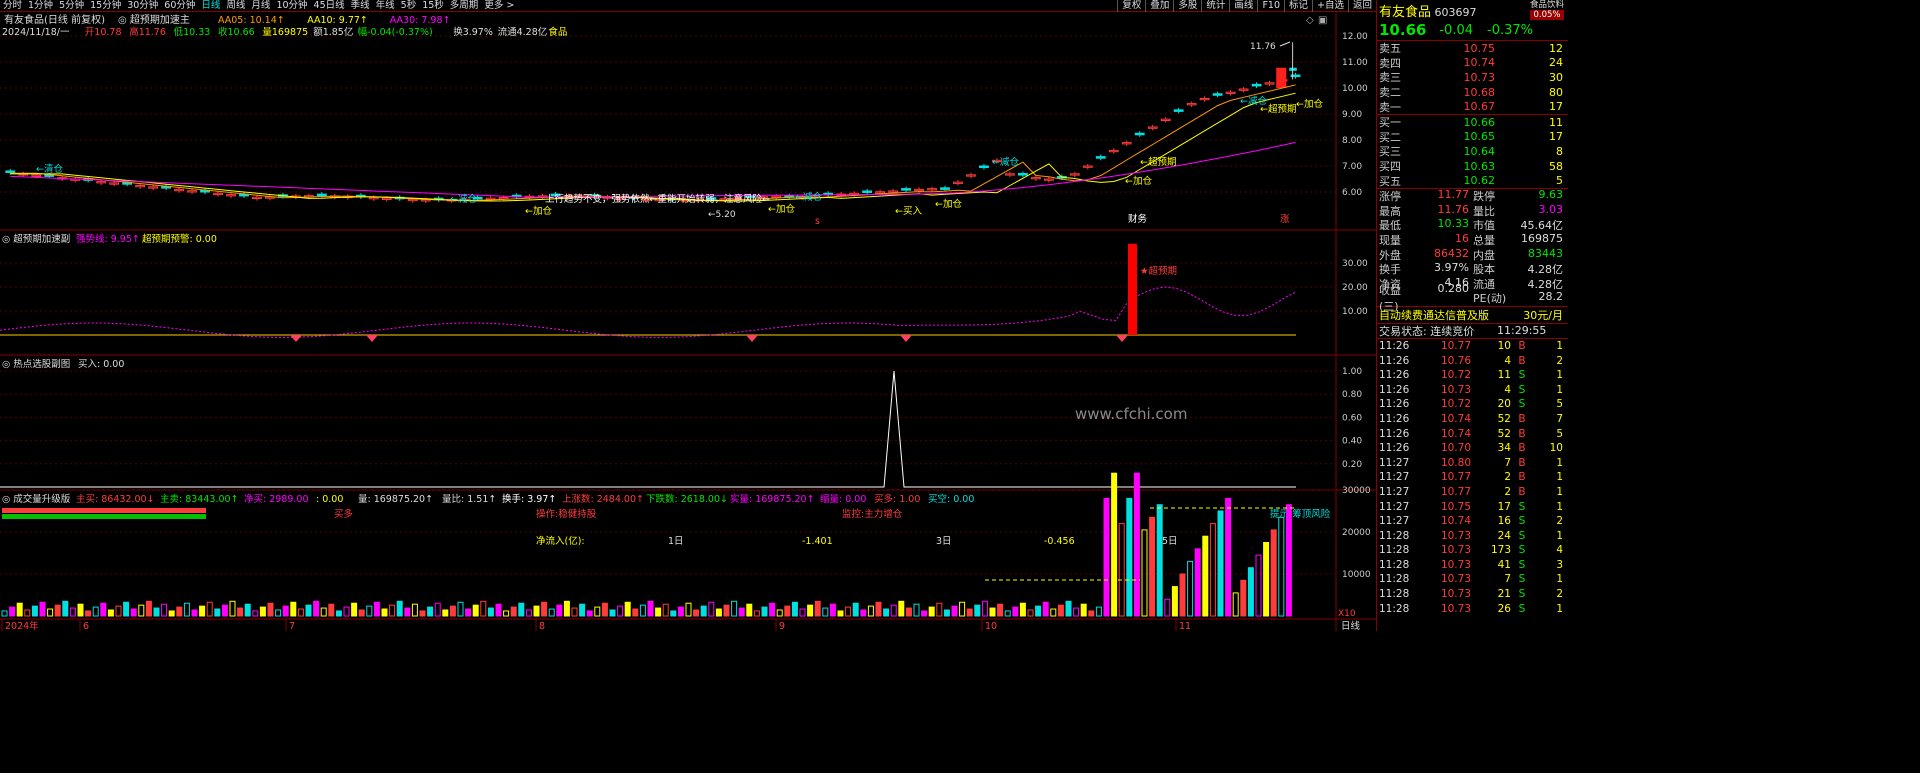  What do you see at coordinates (1559, 181) in the screenshot?
I see `book-volume: 5` at bounding box center [1559, 181].